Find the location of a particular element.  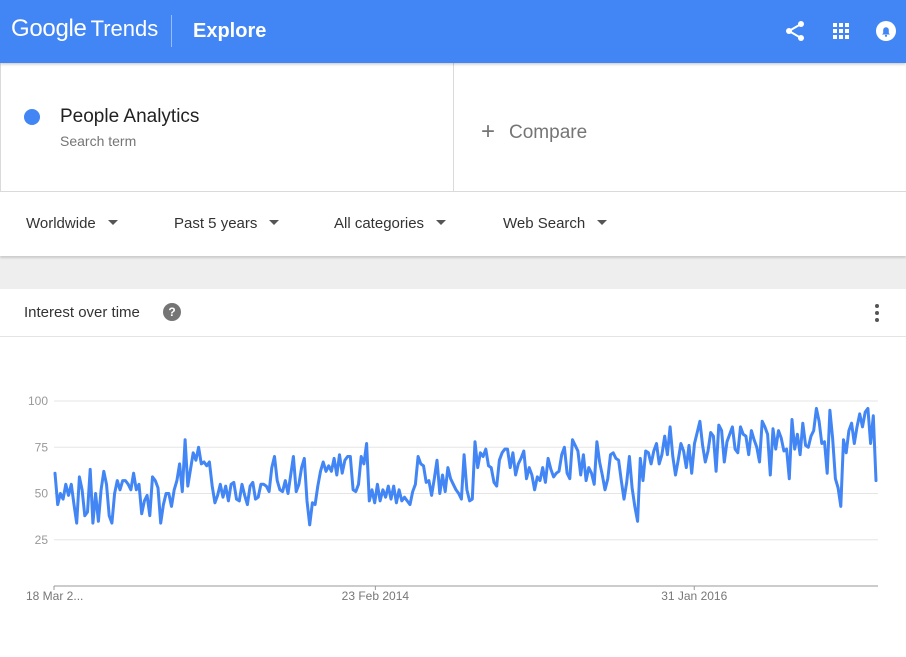

time-filter: Past 5 years is located at coordinates (227, 223).